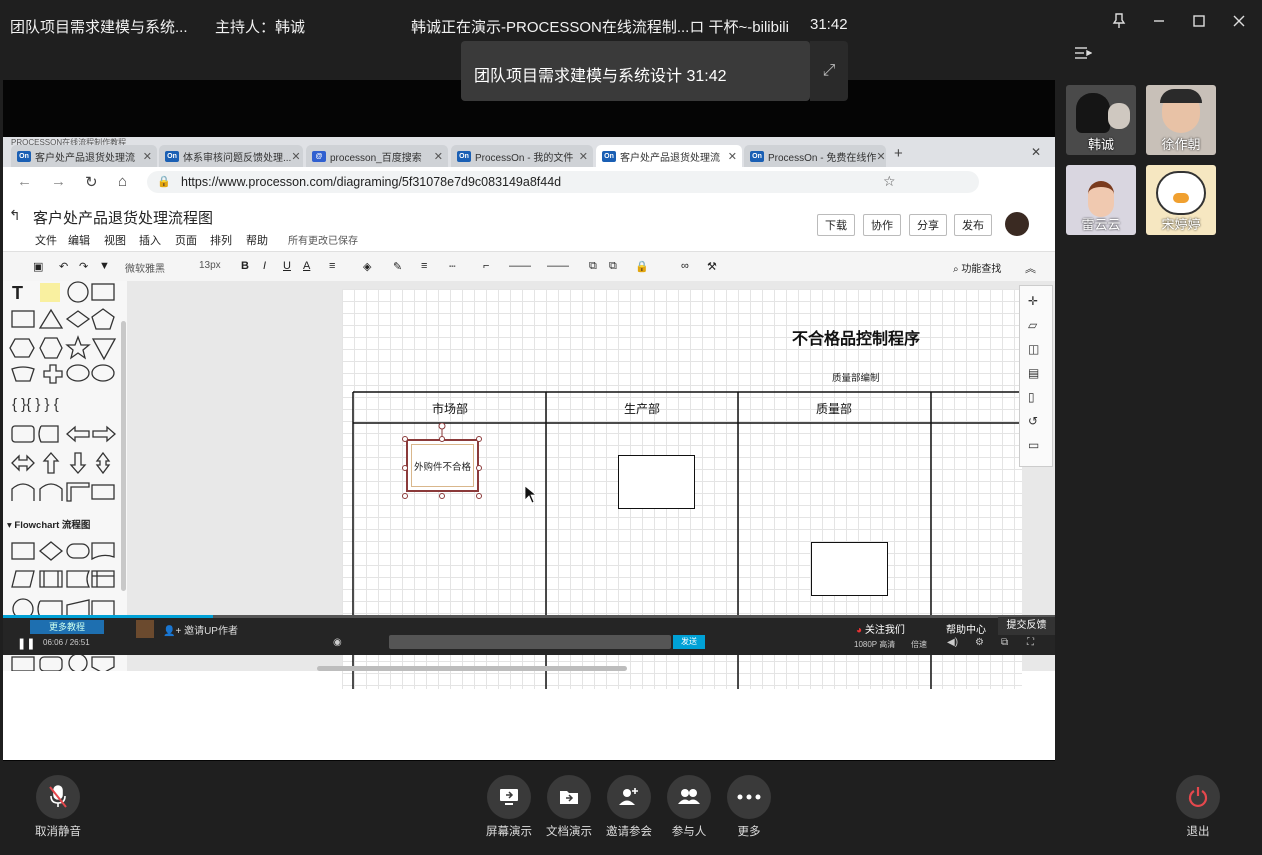 The width and height of the screenshot is (1262, 855). What do you see at coordinates (1035, 373) in the screenshot?
I see `page-icon: ▤` at bounding box center [1035, 373].